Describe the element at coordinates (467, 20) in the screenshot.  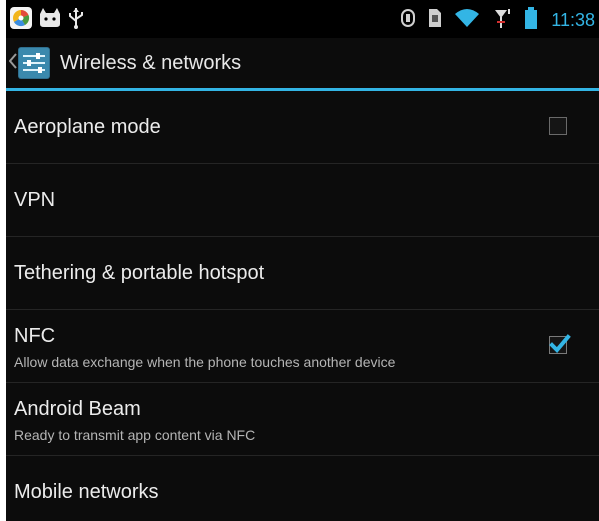
I see `wifi-icon` at that location.